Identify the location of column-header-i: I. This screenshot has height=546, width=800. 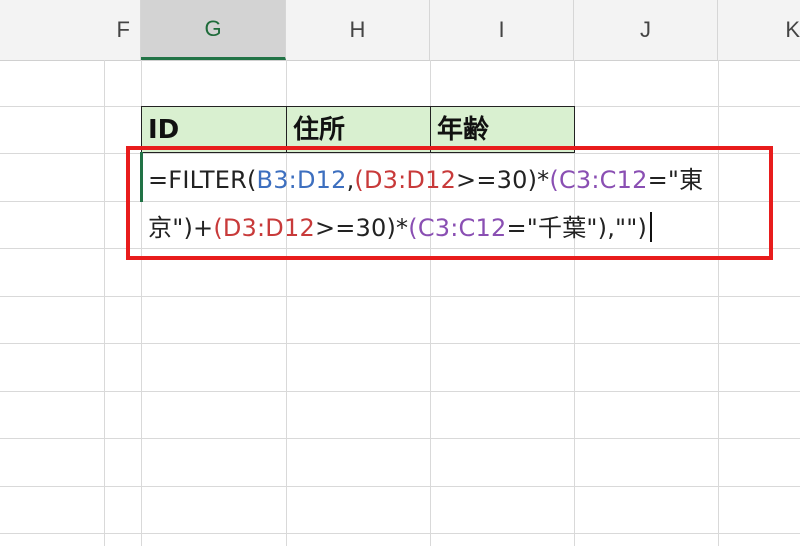
(502, 30).